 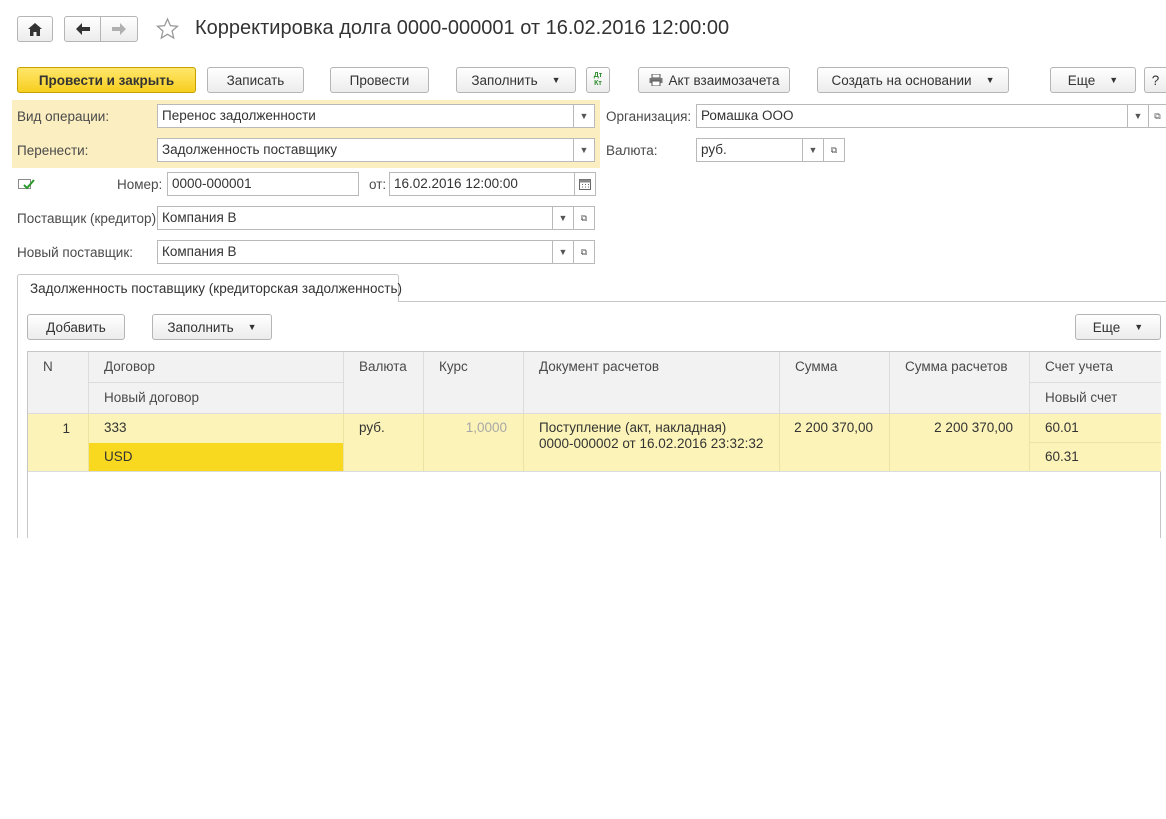 I want to click on cell-new-account: 60.31, so click(x=1095, y=457).